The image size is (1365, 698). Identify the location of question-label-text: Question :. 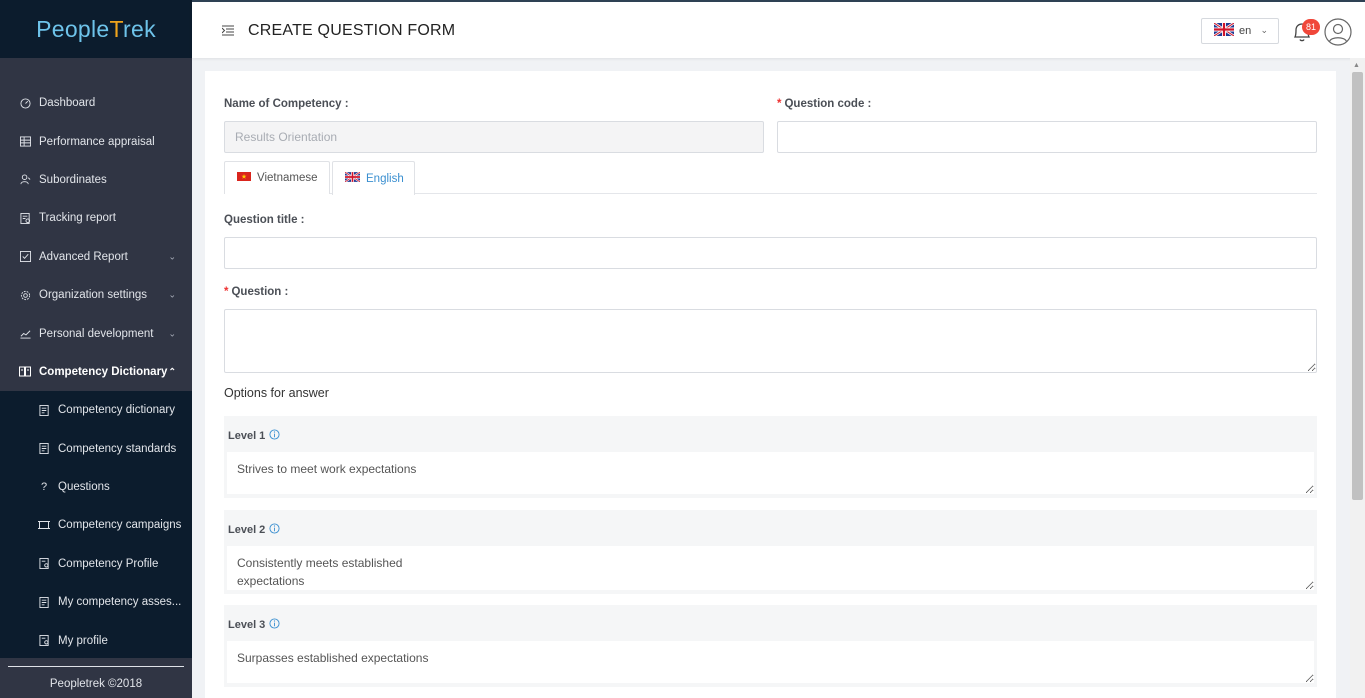
(260, 292).